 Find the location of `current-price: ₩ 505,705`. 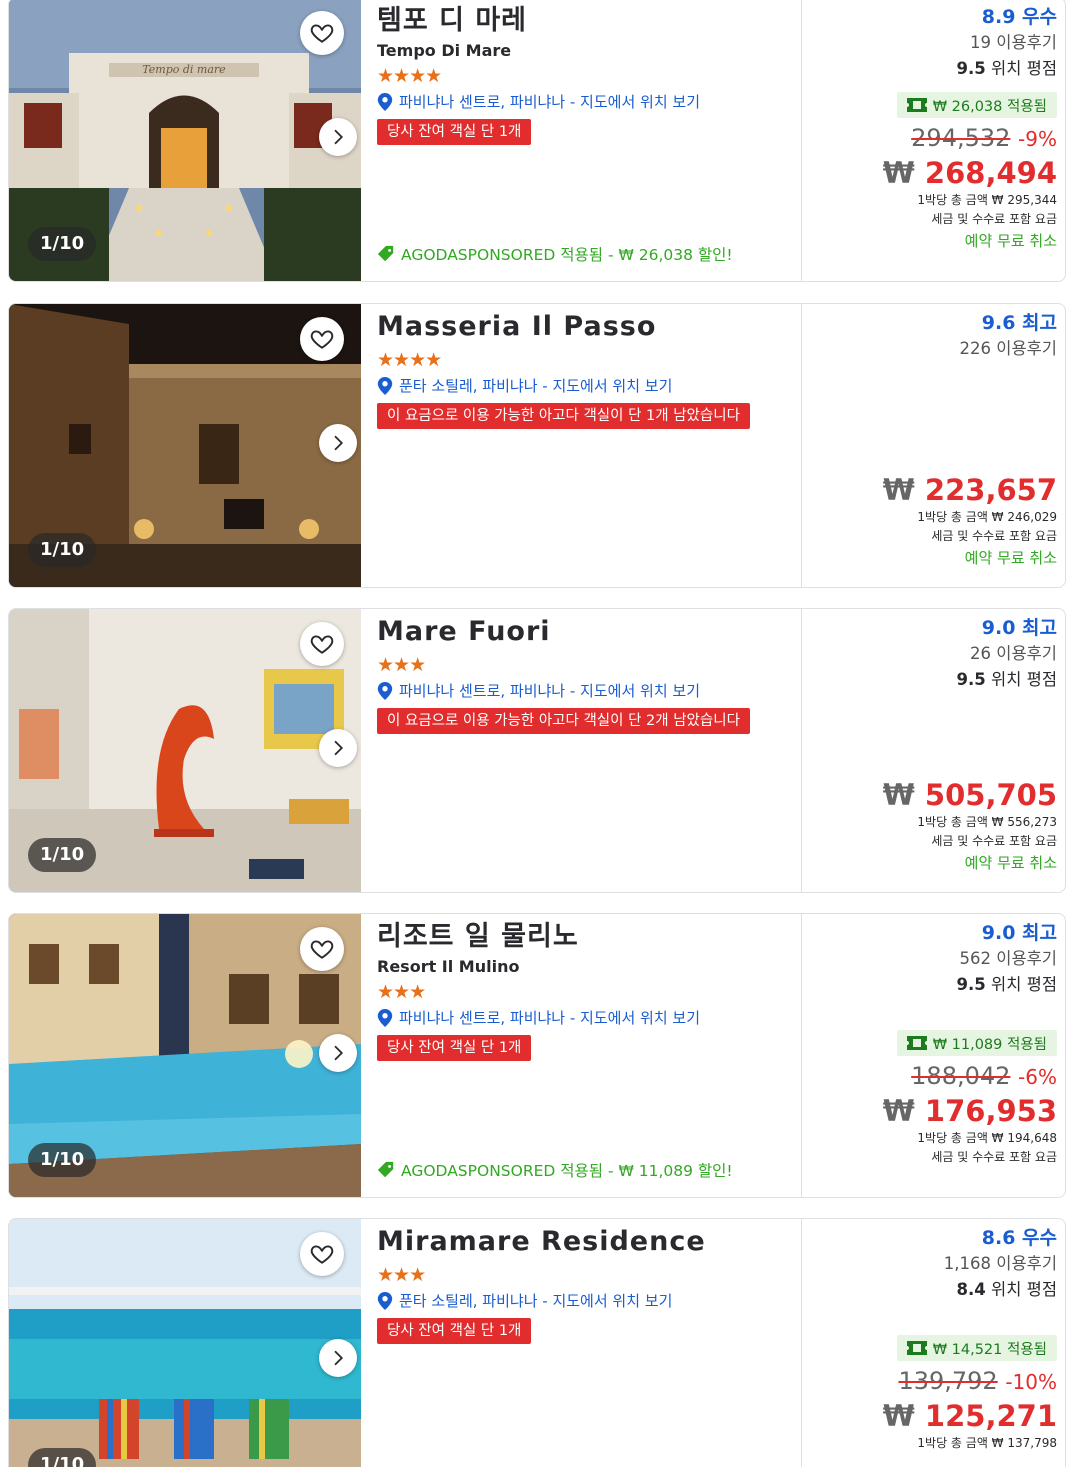

current-price: ₩ 505,705 is located at coordinates (934, 795).